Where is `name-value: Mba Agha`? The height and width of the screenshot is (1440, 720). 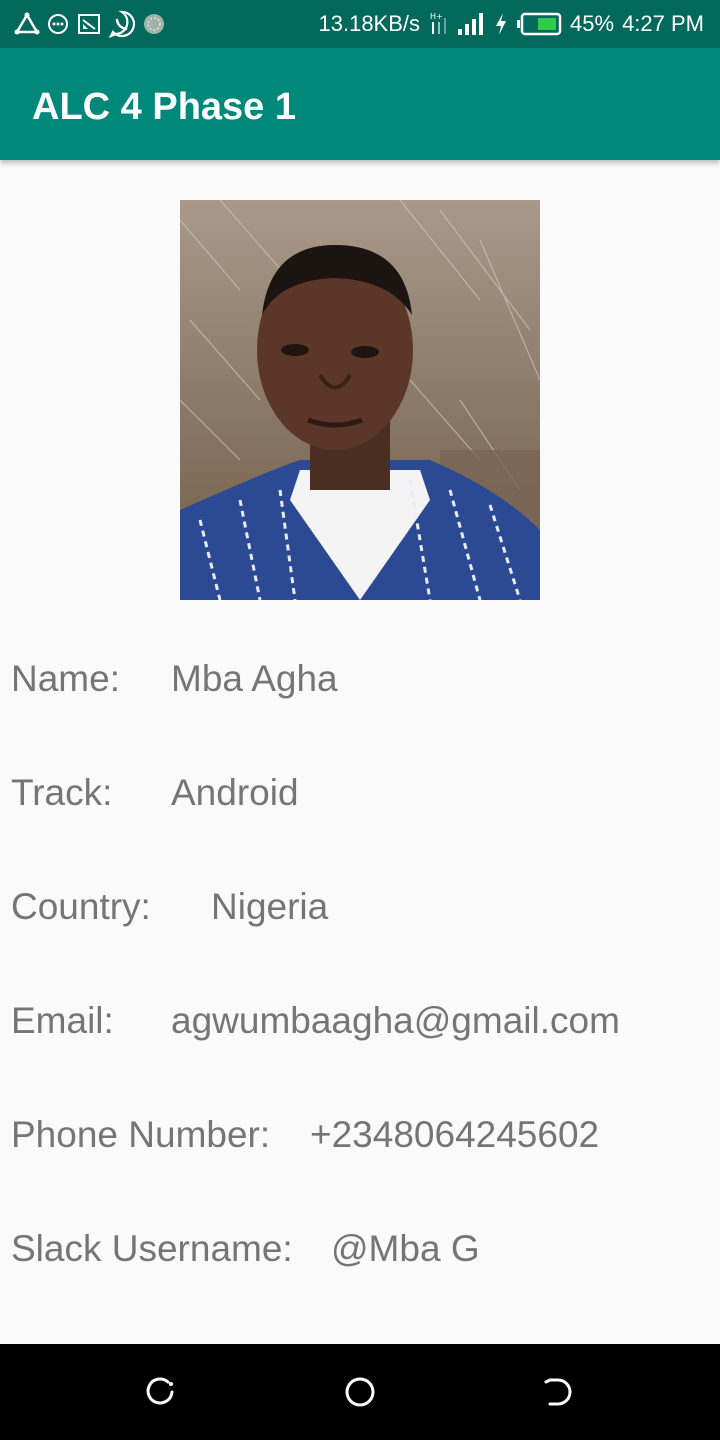
name-value: Mba Agha is located at coordinates (254, 678).